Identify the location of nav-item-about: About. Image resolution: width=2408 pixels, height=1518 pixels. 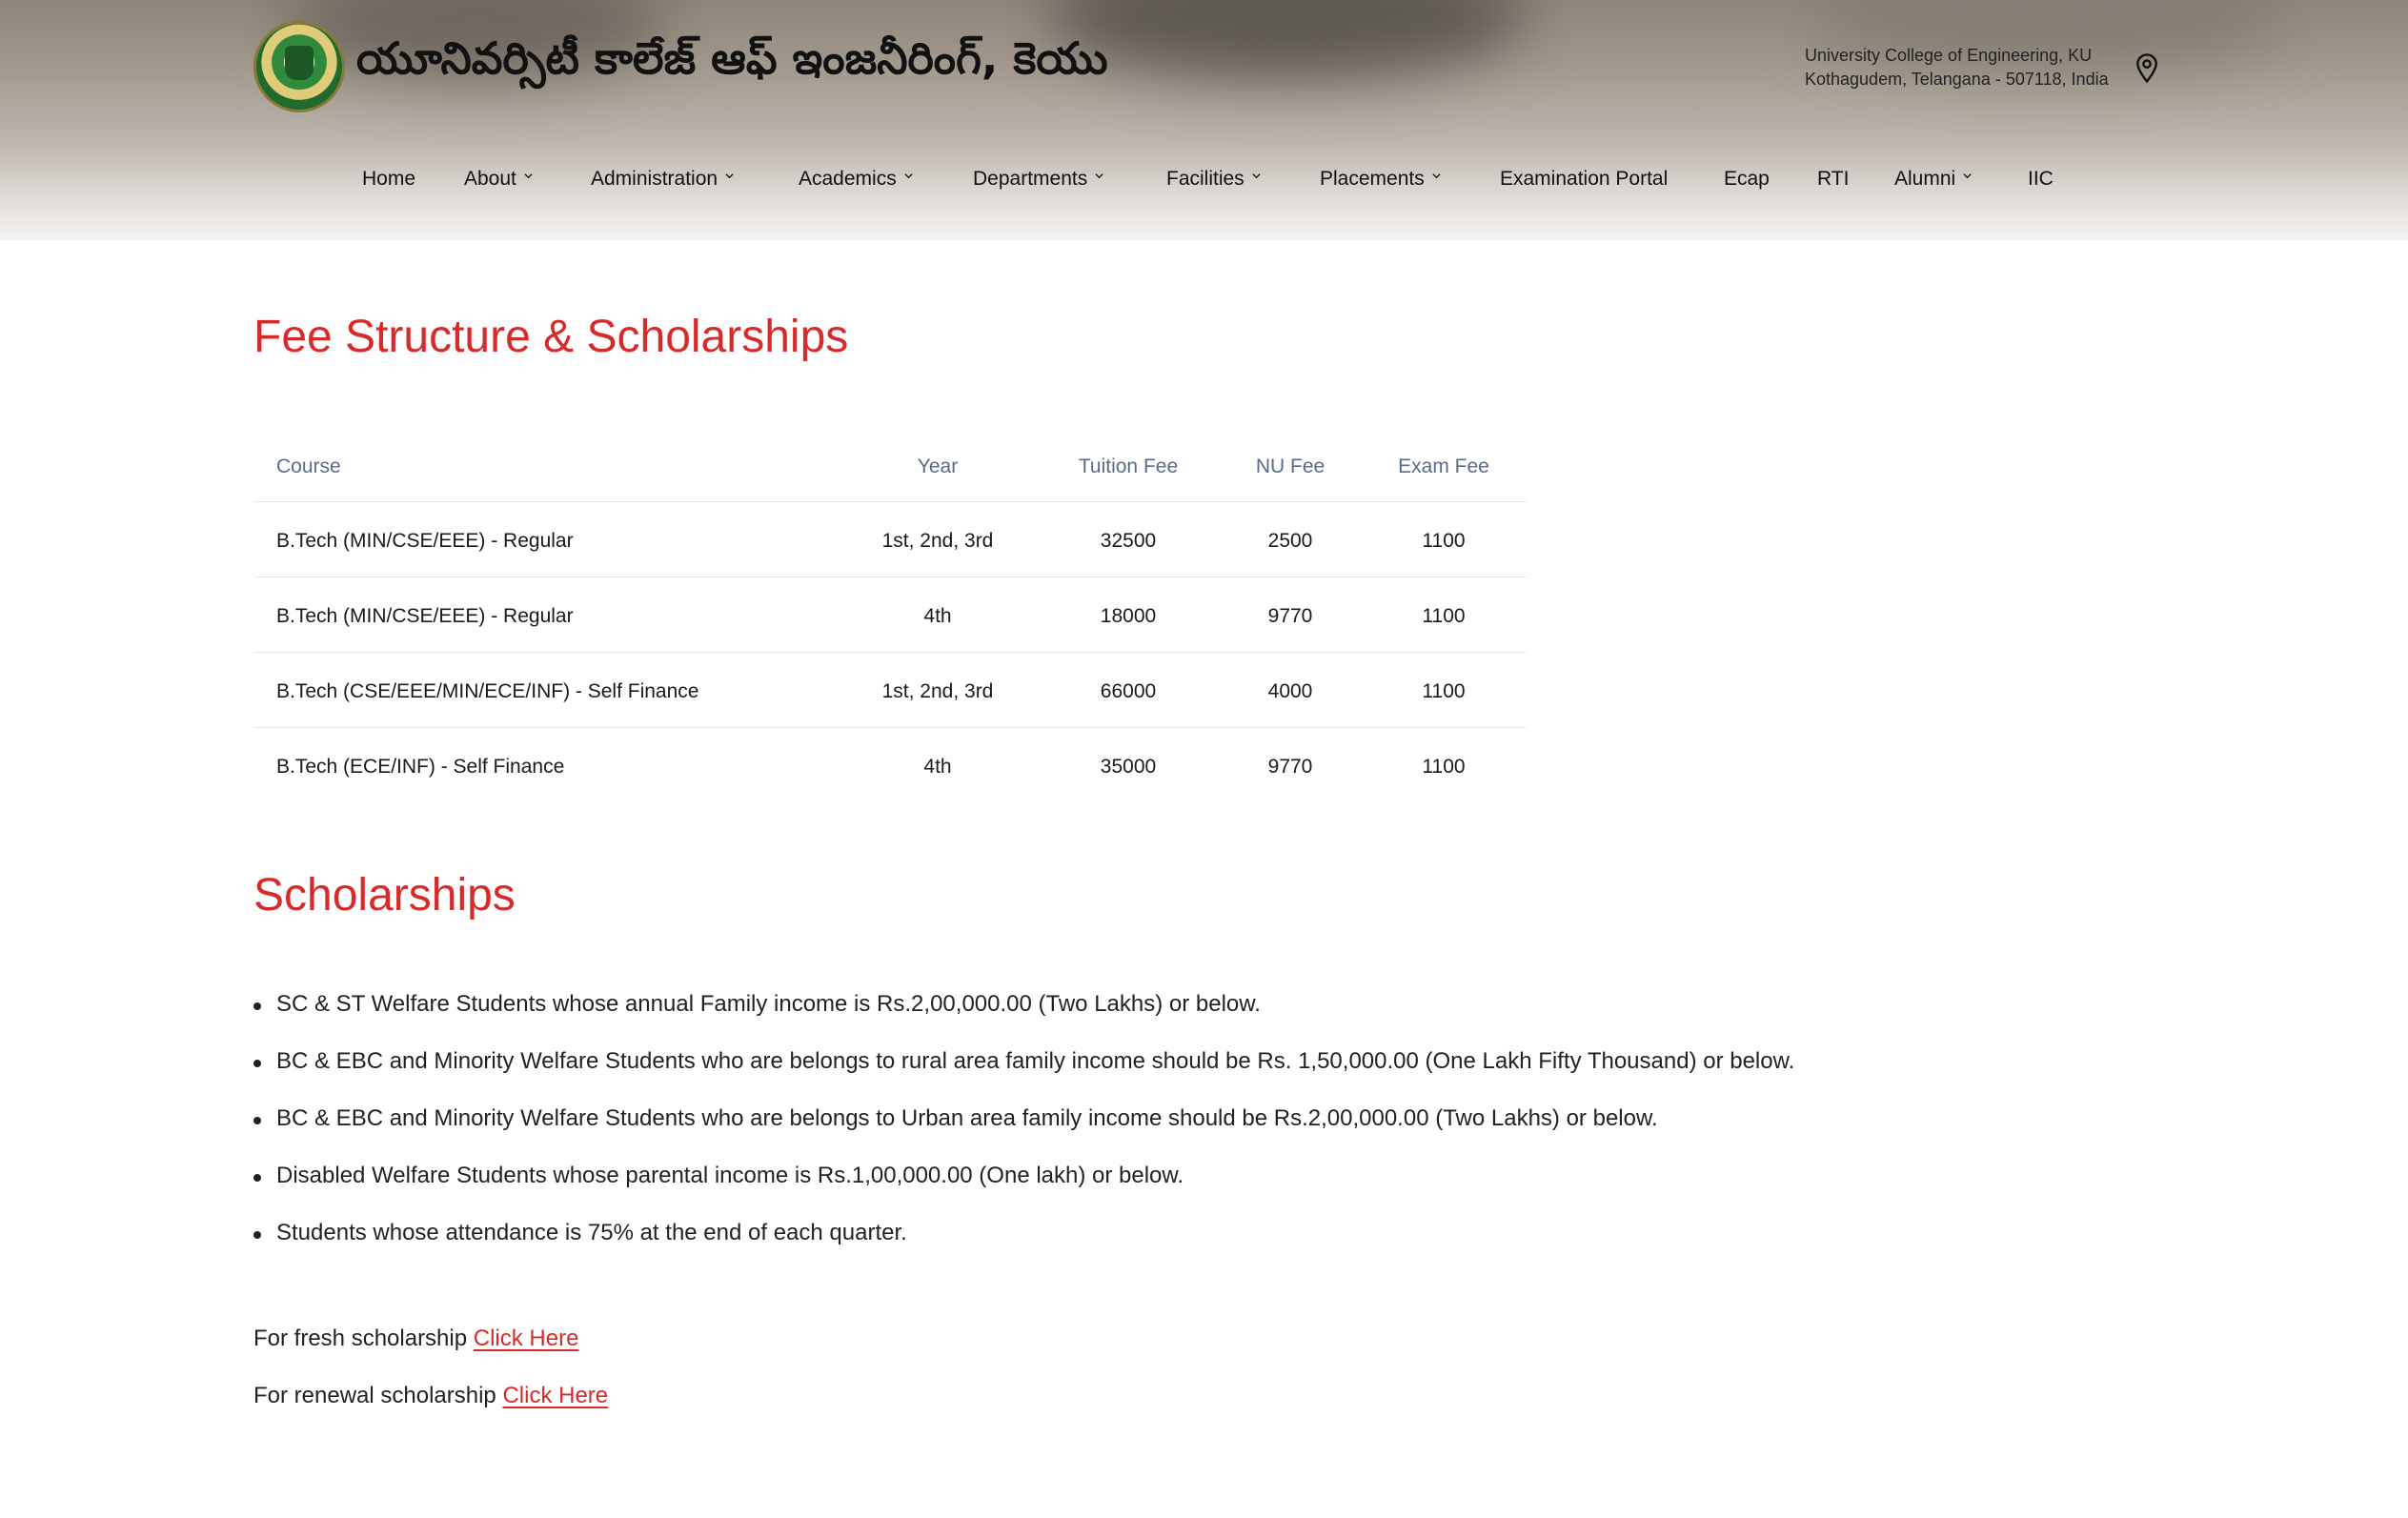
(499, 179).